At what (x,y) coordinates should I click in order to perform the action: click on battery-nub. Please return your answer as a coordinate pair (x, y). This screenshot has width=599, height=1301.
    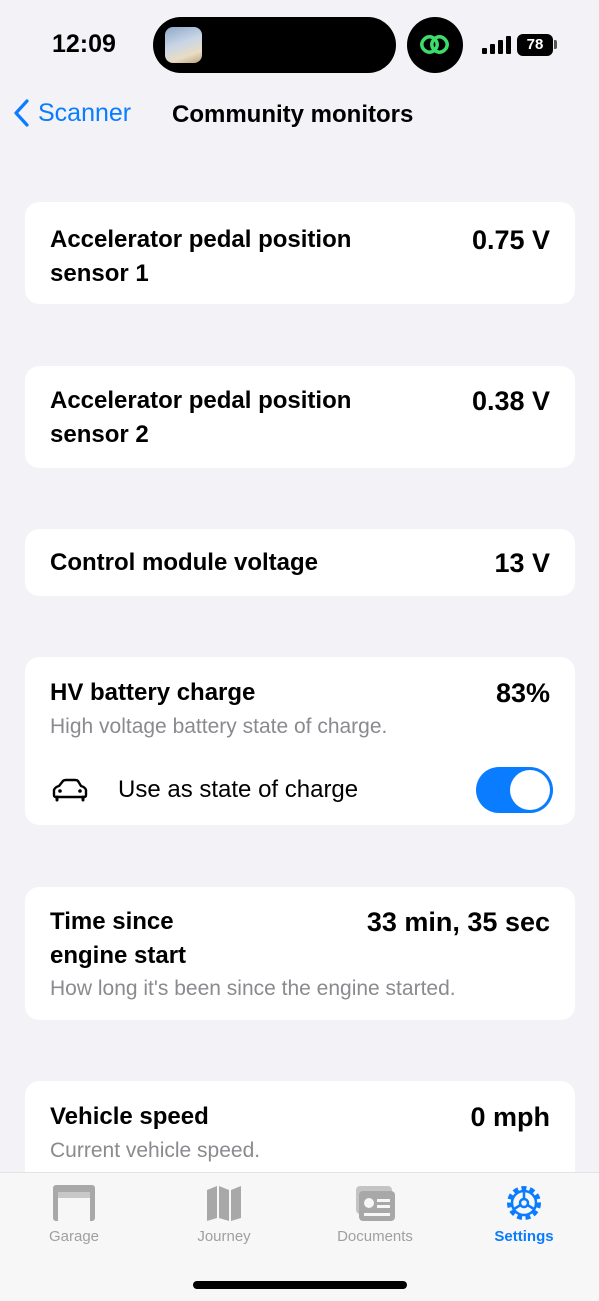
    Looking at the image, I should click on (555, 44).